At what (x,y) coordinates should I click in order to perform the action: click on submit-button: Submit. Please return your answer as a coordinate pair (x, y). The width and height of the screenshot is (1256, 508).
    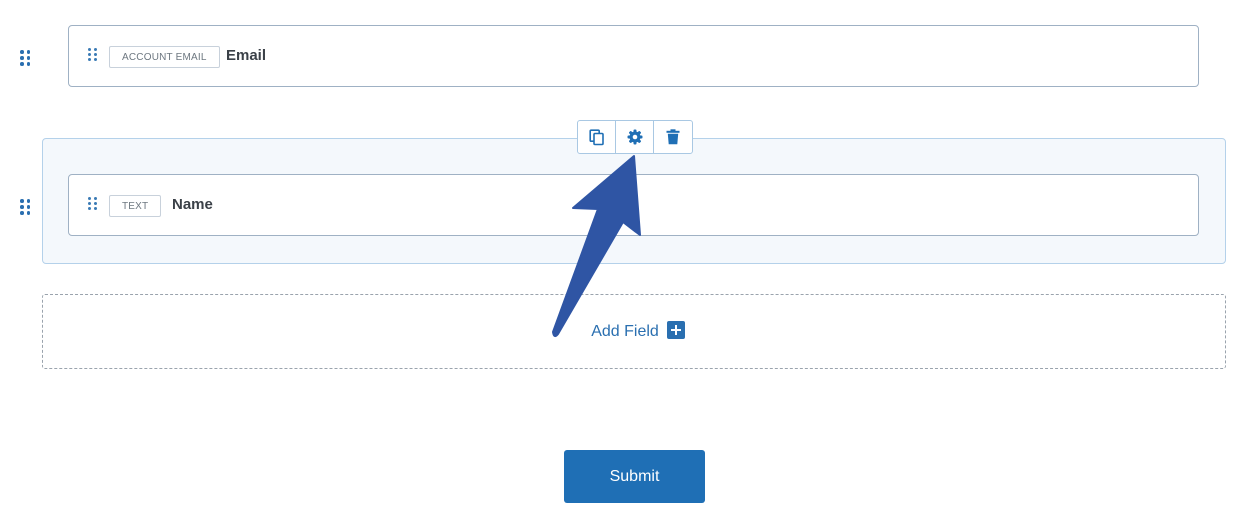
    Looking at the image, I should click on (634, 476).